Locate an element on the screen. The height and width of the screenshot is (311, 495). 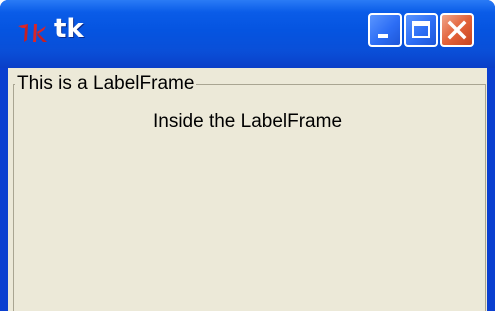
close-button is located at coordinates (457, 30).